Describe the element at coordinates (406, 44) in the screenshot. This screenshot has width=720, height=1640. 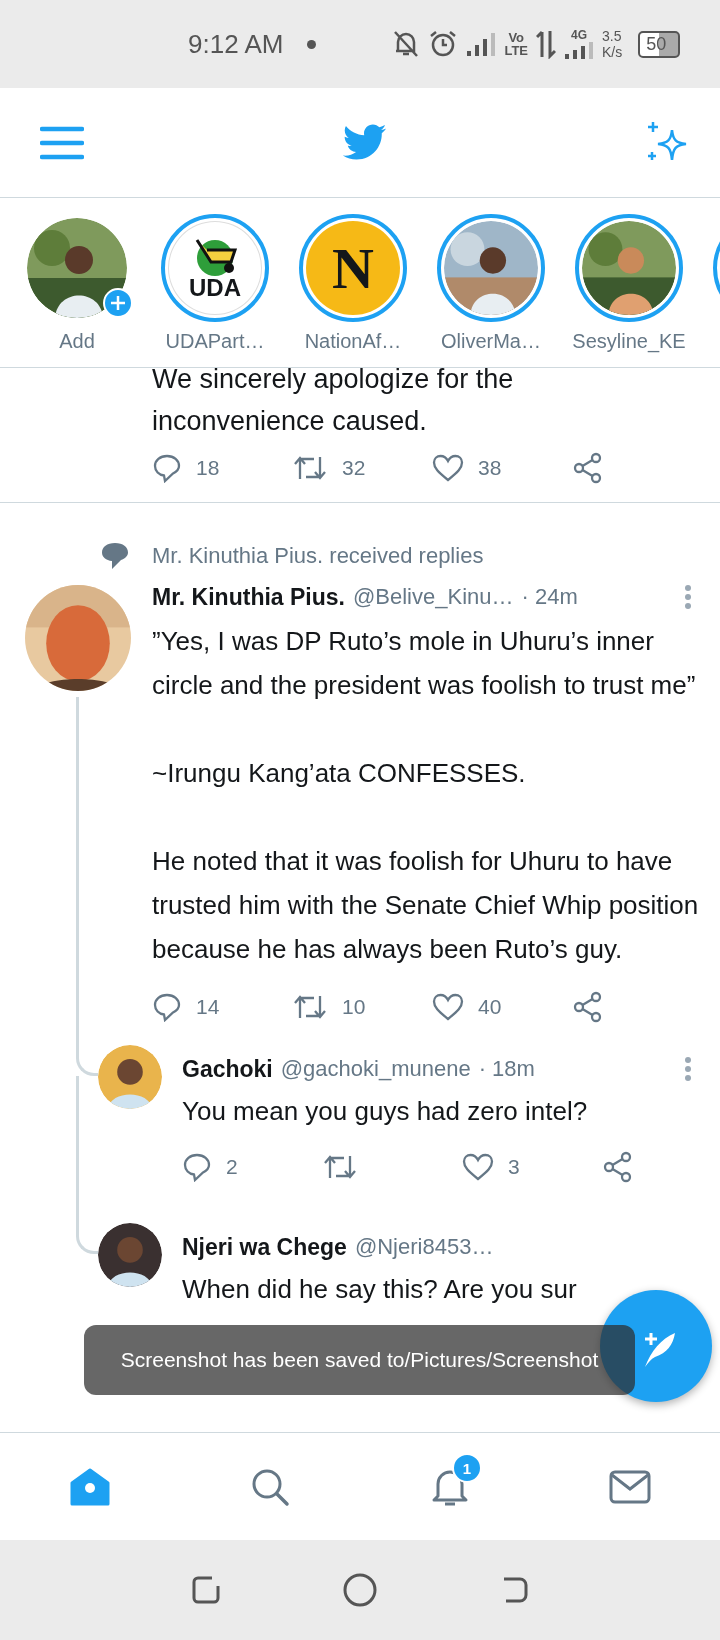
I see `bell-off-icon` at that location.